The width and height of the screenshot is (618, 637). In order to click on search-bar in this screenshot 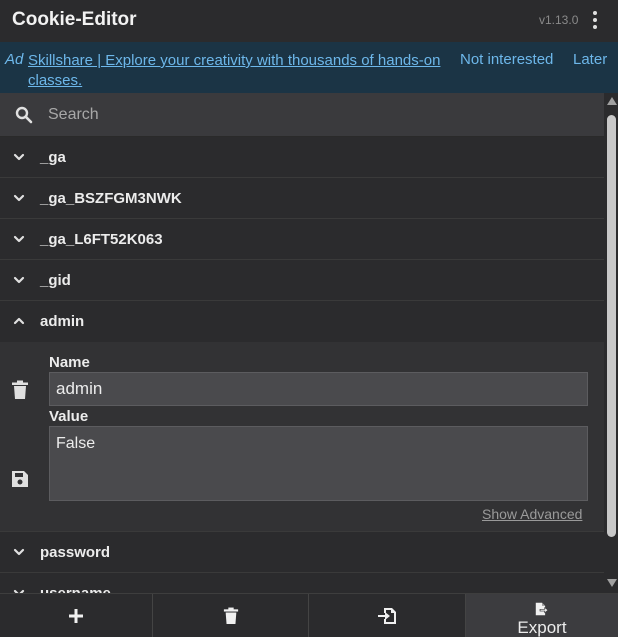, I will do `click(302, 115)`.